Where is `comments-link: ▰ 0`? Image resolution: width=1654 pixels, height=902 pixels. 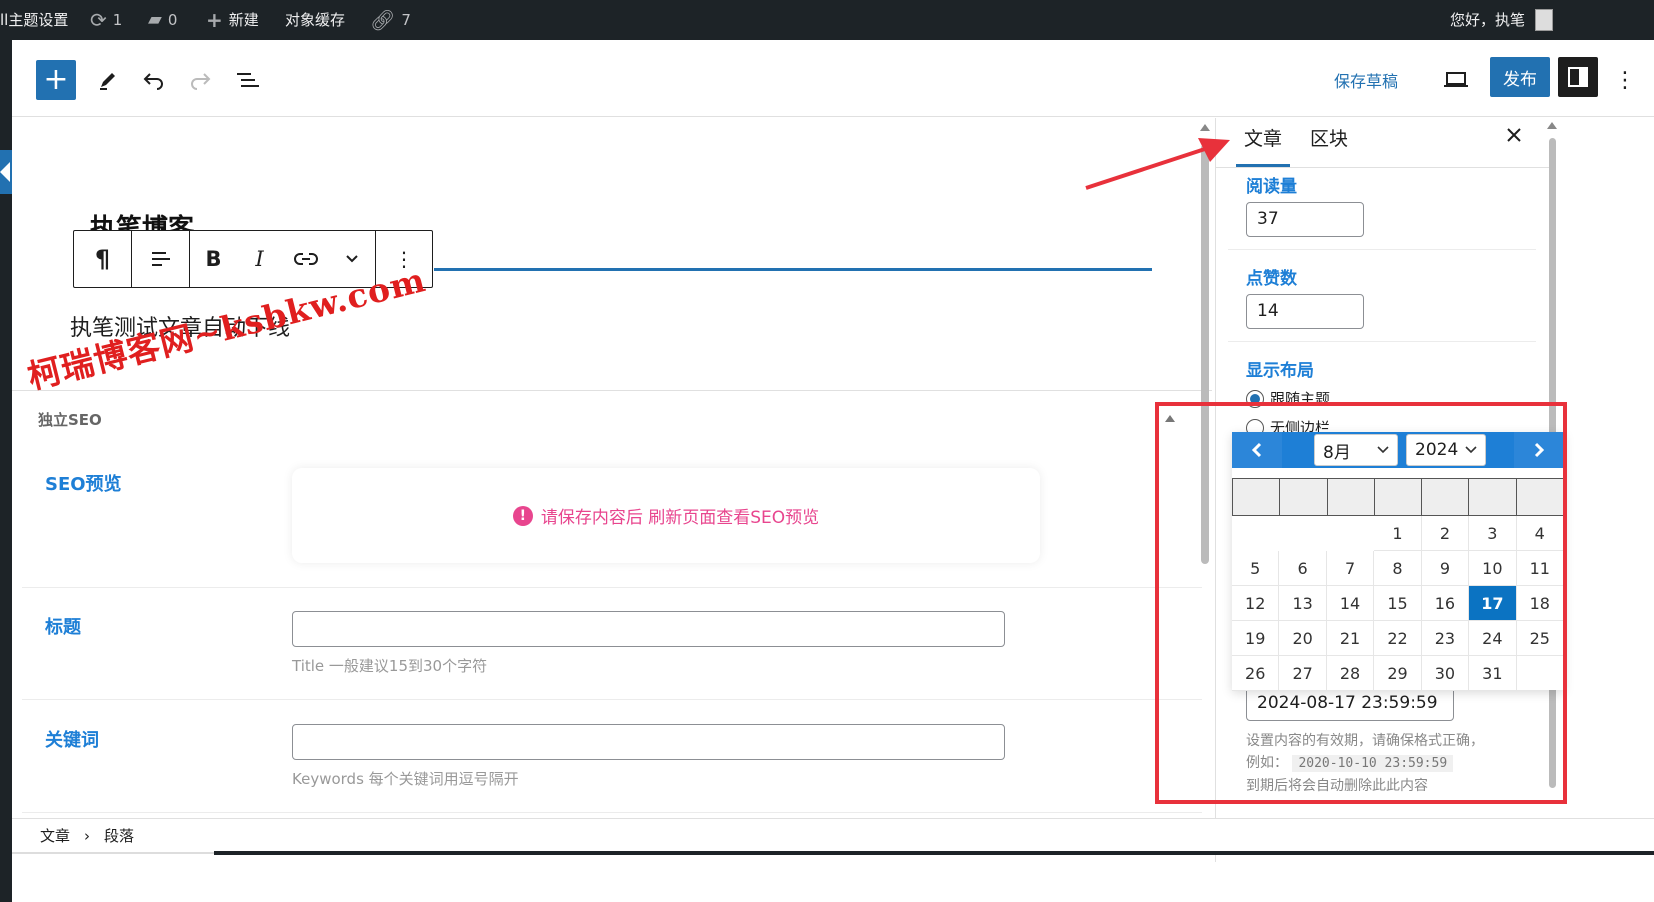
comments-link: ▰ 0 is located at coordinates (162, 20).